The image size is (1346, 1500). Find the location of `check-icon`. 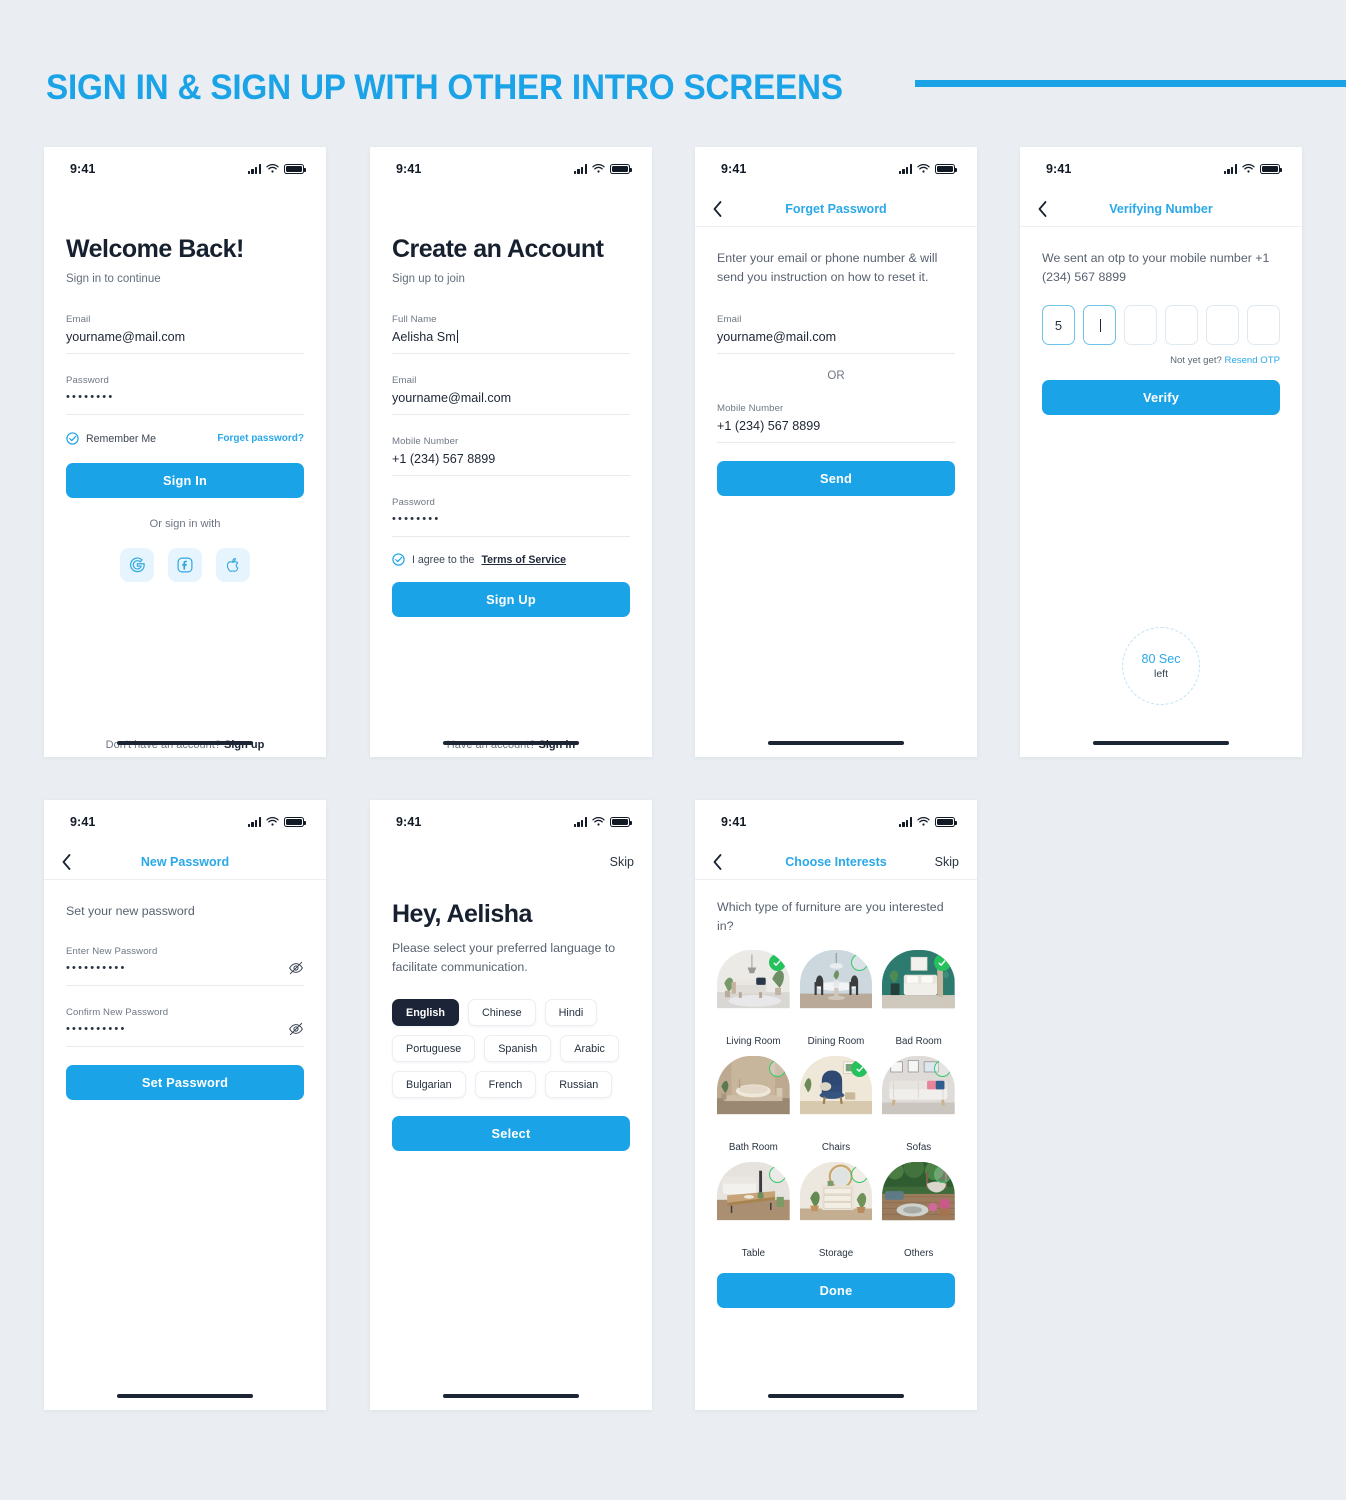

check-icon is located at coordinates (777, 963).